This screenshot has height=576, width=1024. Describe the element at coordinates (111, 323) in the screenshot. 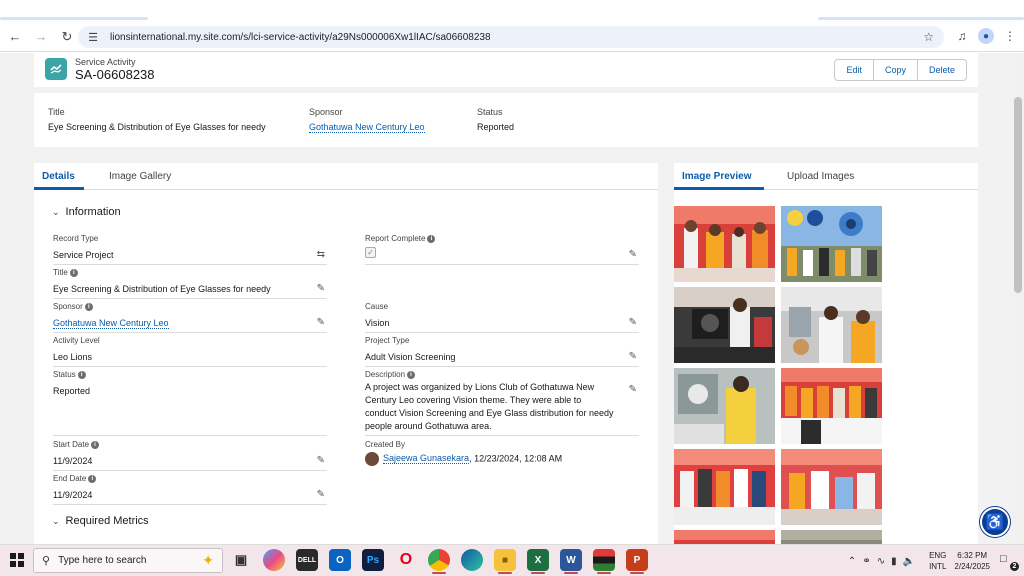

I see `sponsor-link-text: Gothatuwa New Century Leo` at that location.